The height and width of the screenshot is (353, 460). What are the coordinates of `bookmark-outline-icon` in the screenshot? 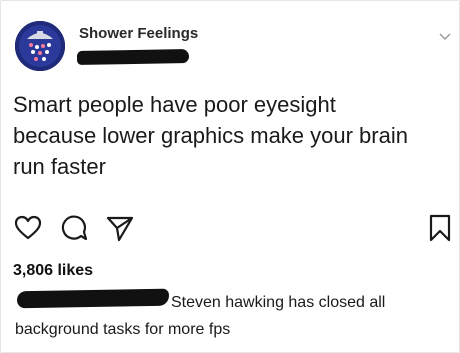 It's located at (440, 228).